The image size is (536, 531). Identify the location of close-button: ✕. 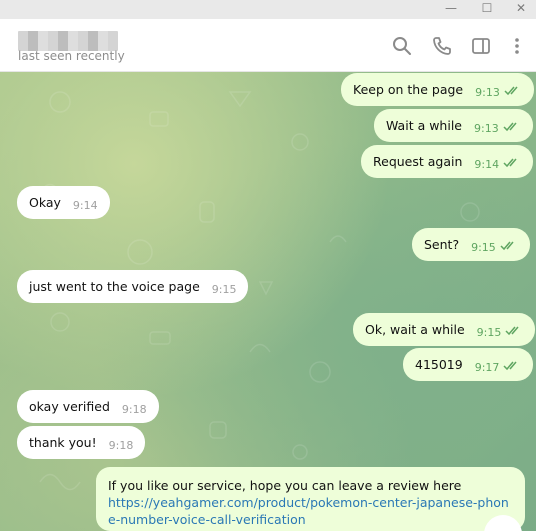
(521, 9).